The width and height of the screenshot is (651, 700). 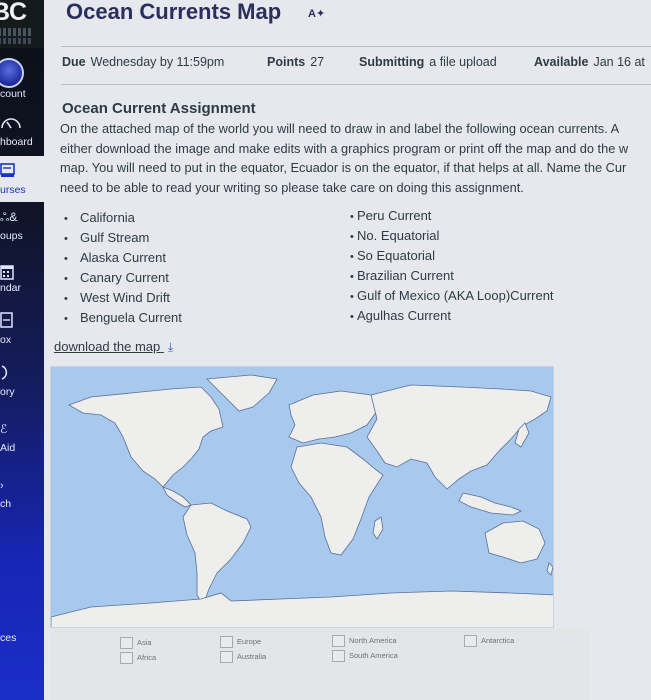 What do you see at coordinates (6, 340) in the screenshot?
I see `nav-inbox-label: ox` at bounding box center [6, 340].